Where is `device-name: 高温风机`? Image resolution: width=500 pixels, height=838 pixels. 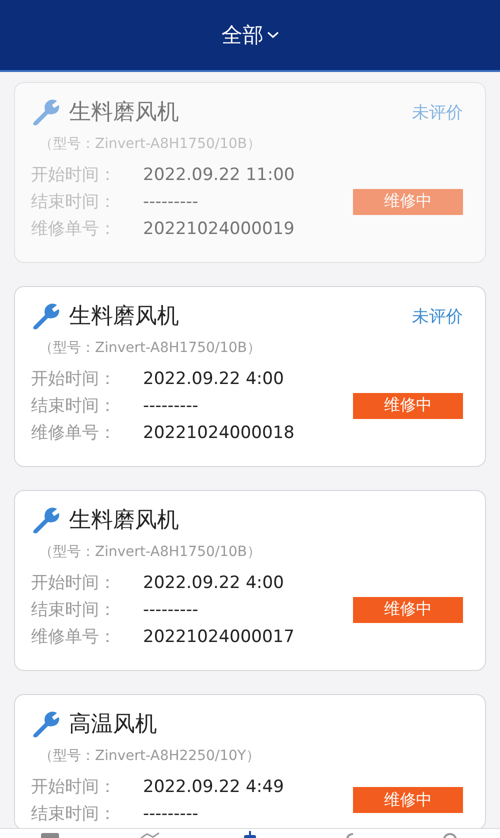
device-name: 高温风机 is located at coordinates (113, 725).